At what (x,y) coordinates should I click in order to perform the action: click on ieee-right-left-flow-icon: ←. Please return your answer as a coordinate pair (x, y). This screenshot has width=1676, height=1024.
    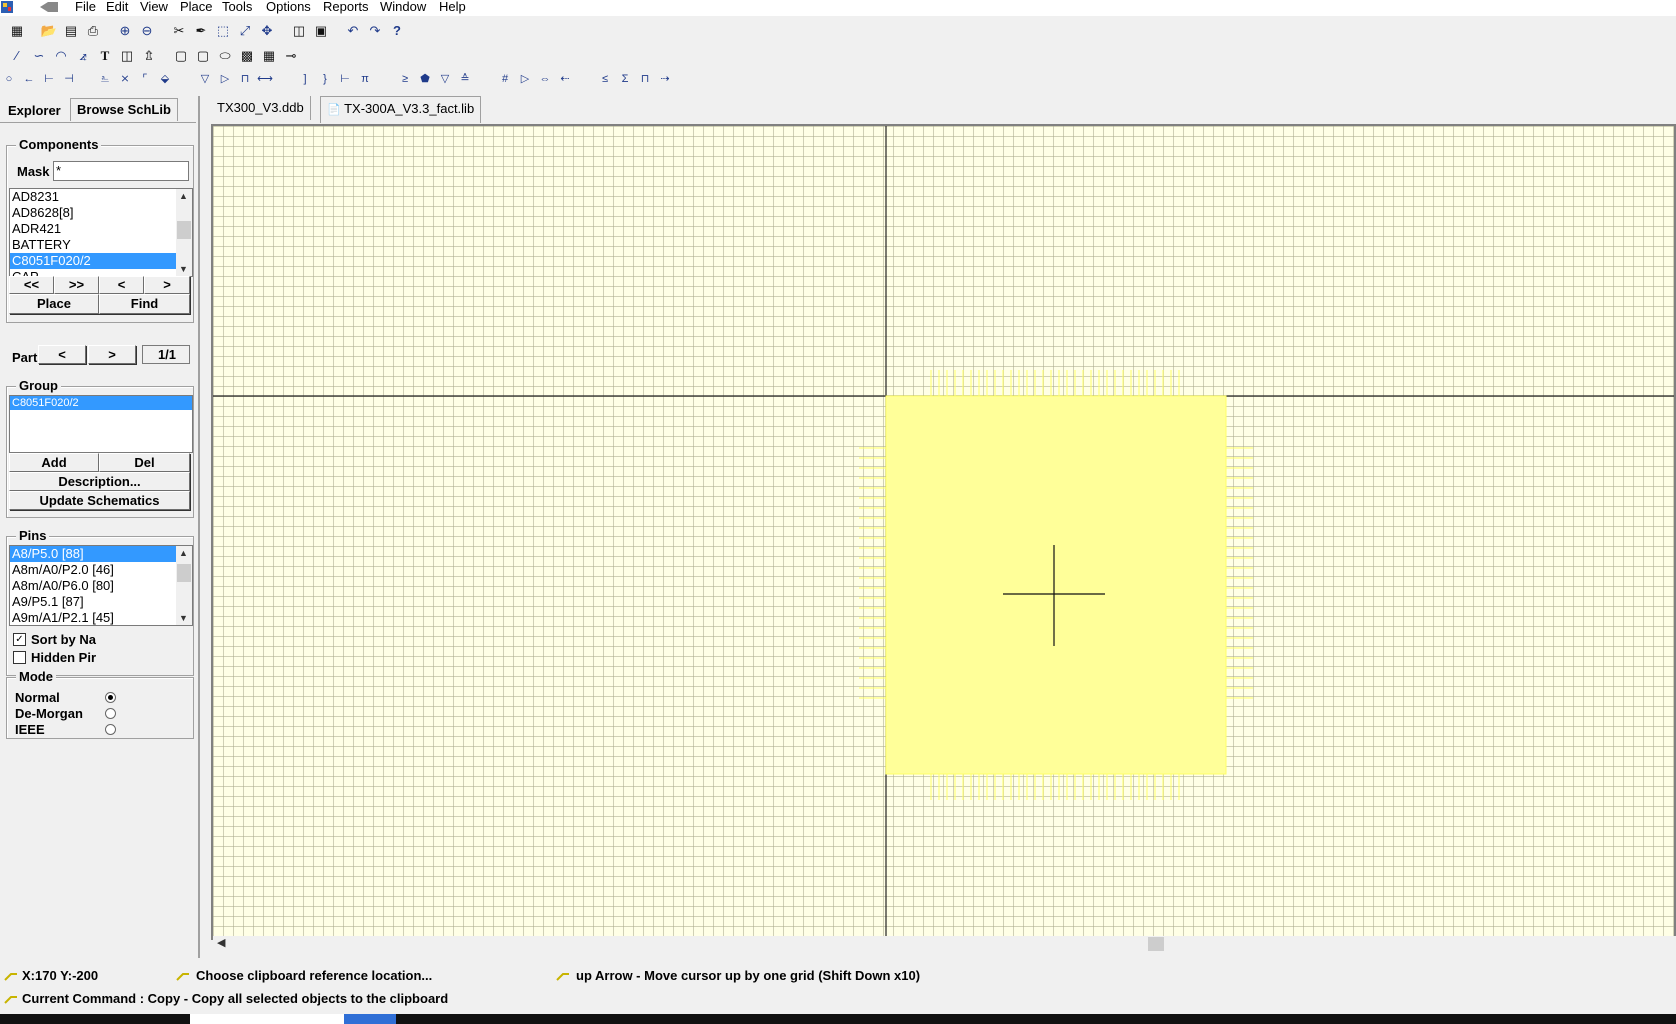
    Looking at the image, I should click on (29, 79).